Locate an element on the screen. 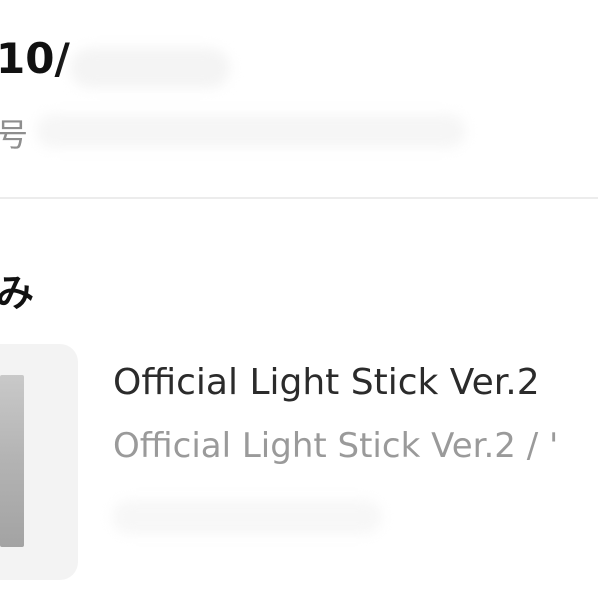  order-number-label: 号 is located at coordinates (14, 135).